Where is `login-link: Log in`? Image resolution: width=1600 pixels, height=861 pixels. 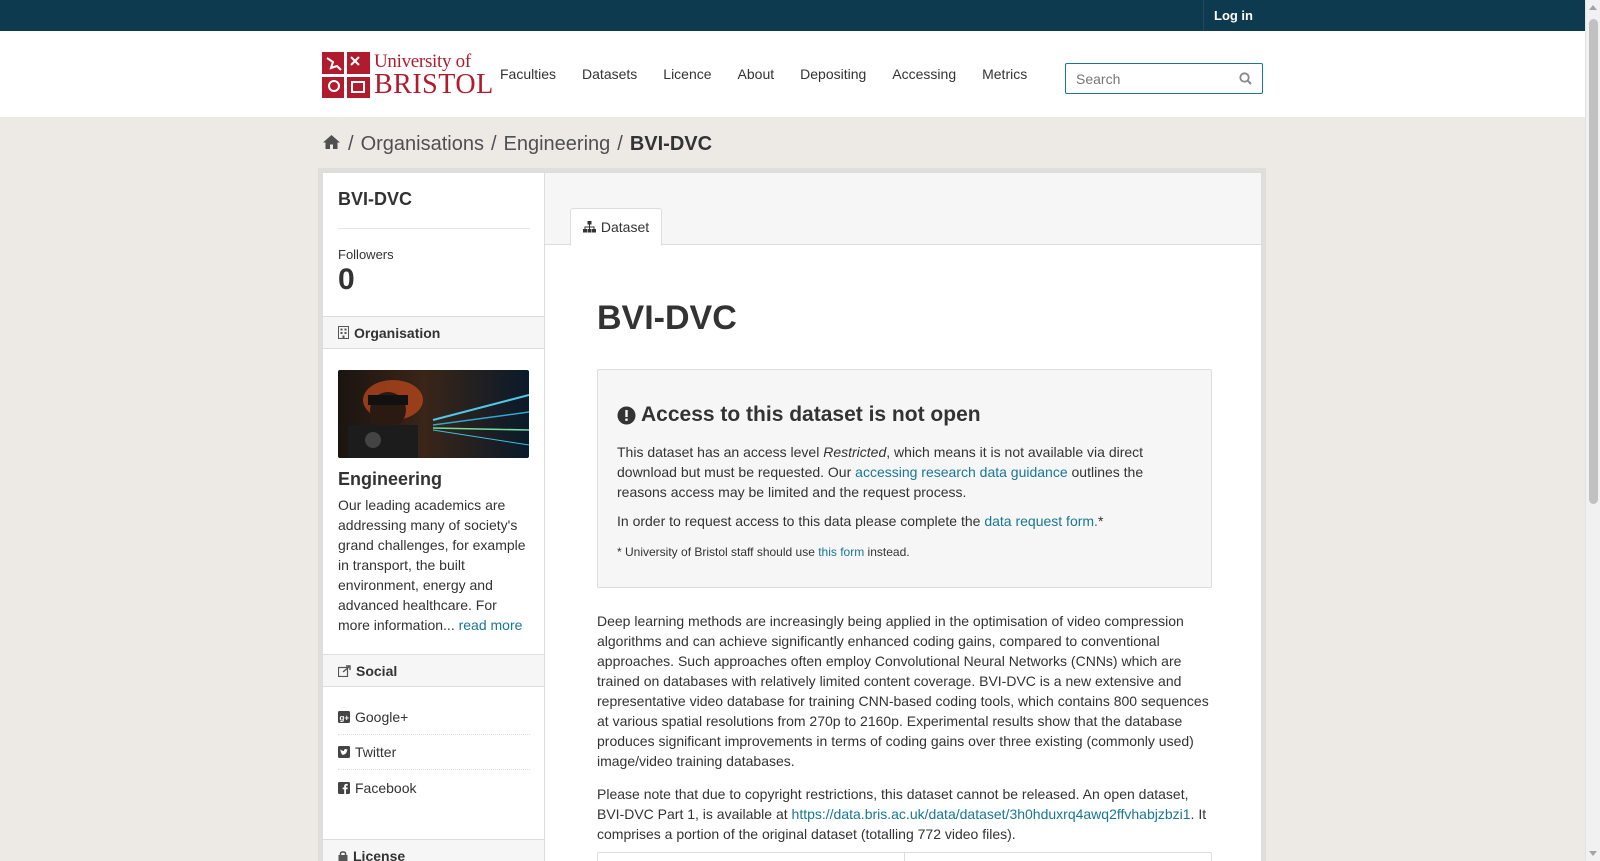 login-link: Log in is located at coordinates (1233, 15).